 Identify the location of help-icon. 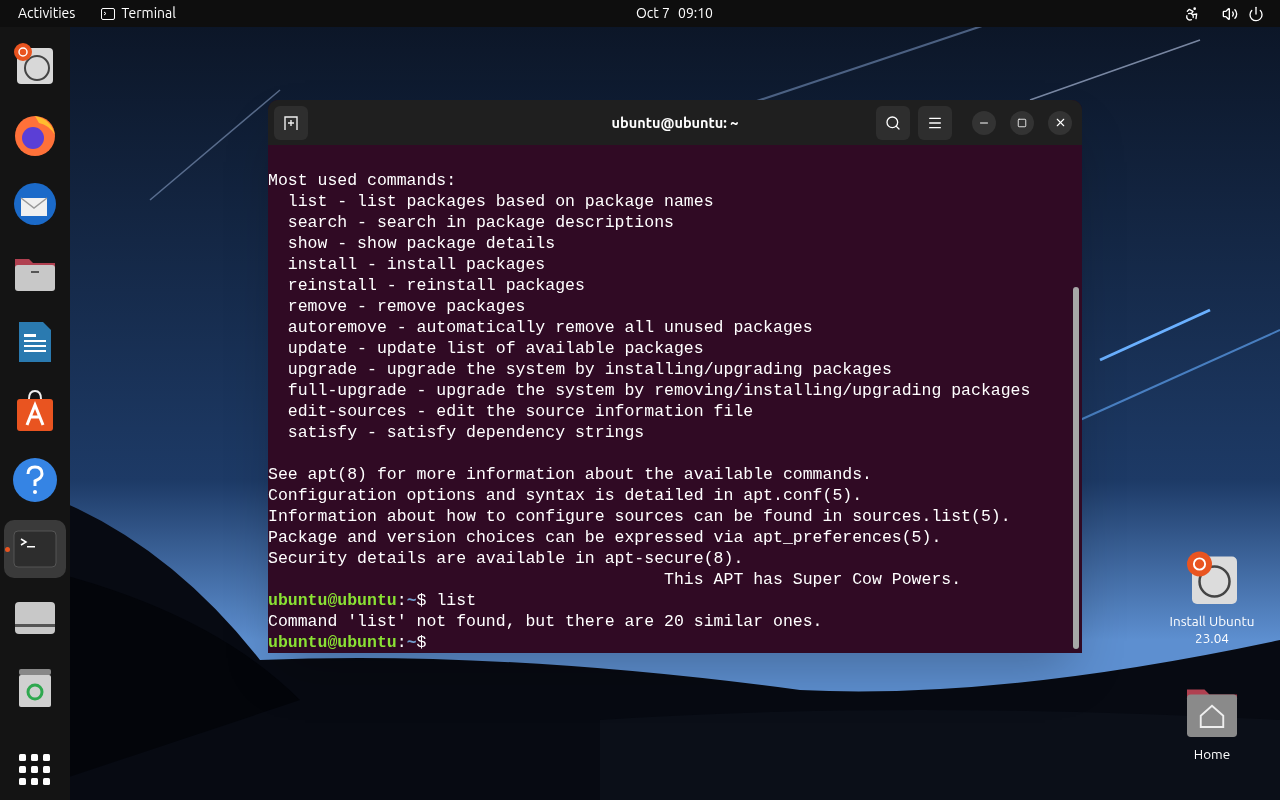
(35, 480).